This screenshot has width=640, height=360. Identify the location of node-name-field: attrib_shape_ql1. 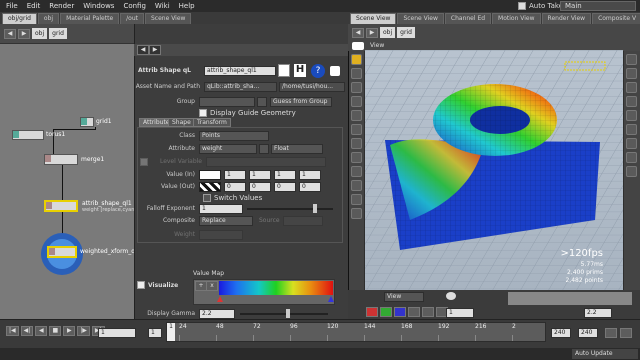
(240, 71).